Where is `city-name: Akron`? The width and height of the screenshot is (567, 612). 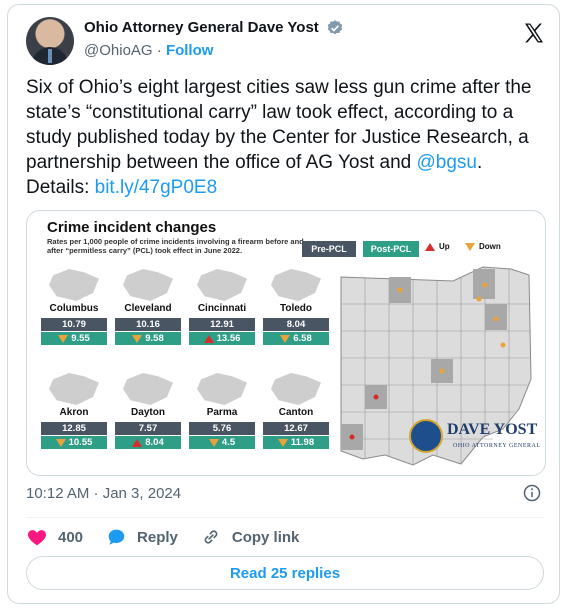 city-name: Akron is located at coordinates (74, 412).